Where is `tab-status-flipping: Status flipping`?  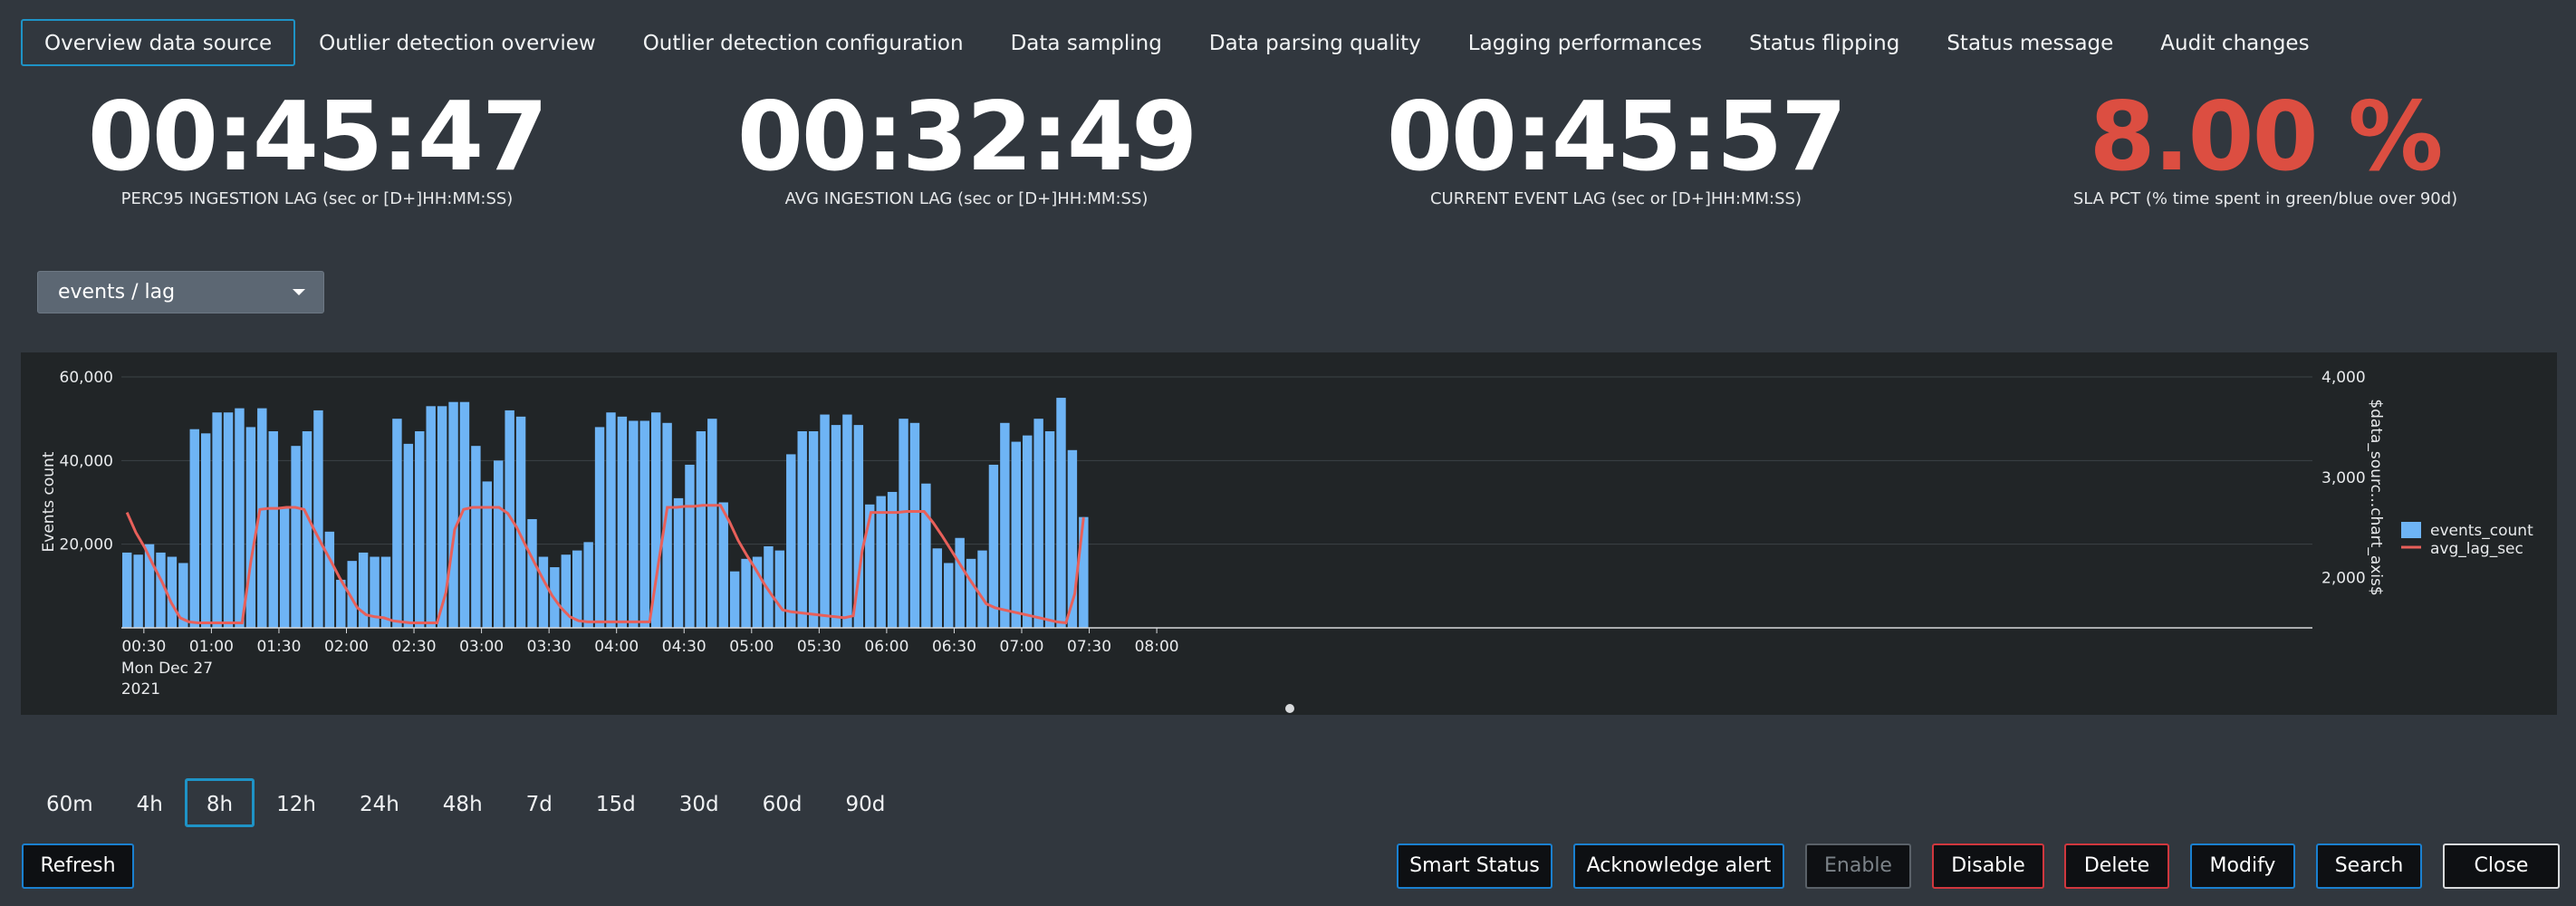
tab-status-flipping: Status flipping is located at coordinates (1824, 42).